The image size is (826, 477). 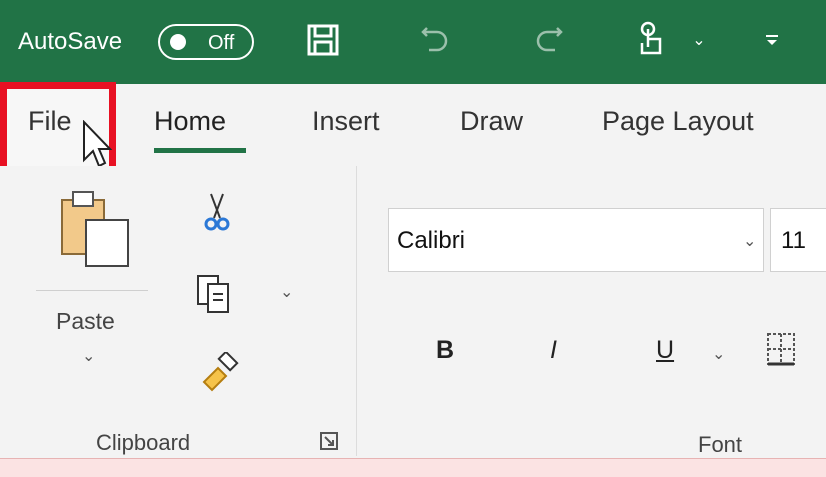 I want to click on font-name-box: Calibri ⌄, so click(x=576, y=240).